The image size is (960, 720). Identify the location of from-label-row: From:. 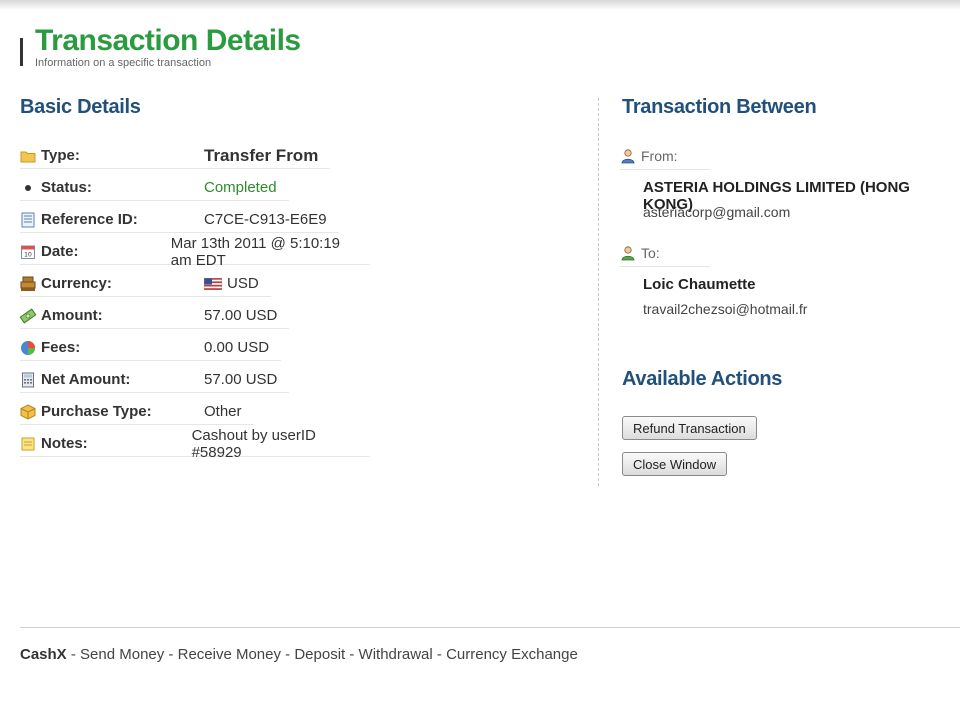
(665, 156).